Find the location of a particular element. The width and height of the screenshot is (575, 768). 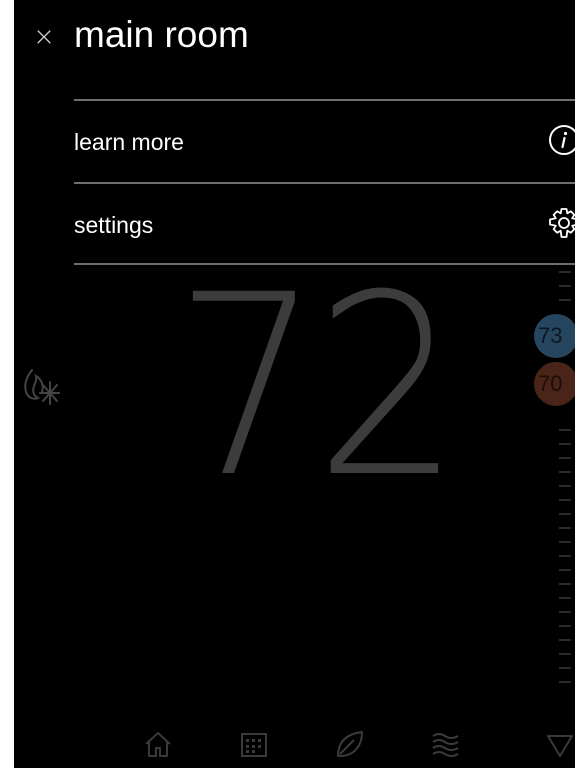

menu-item-label: learn more is located at coordinates (129, 142).